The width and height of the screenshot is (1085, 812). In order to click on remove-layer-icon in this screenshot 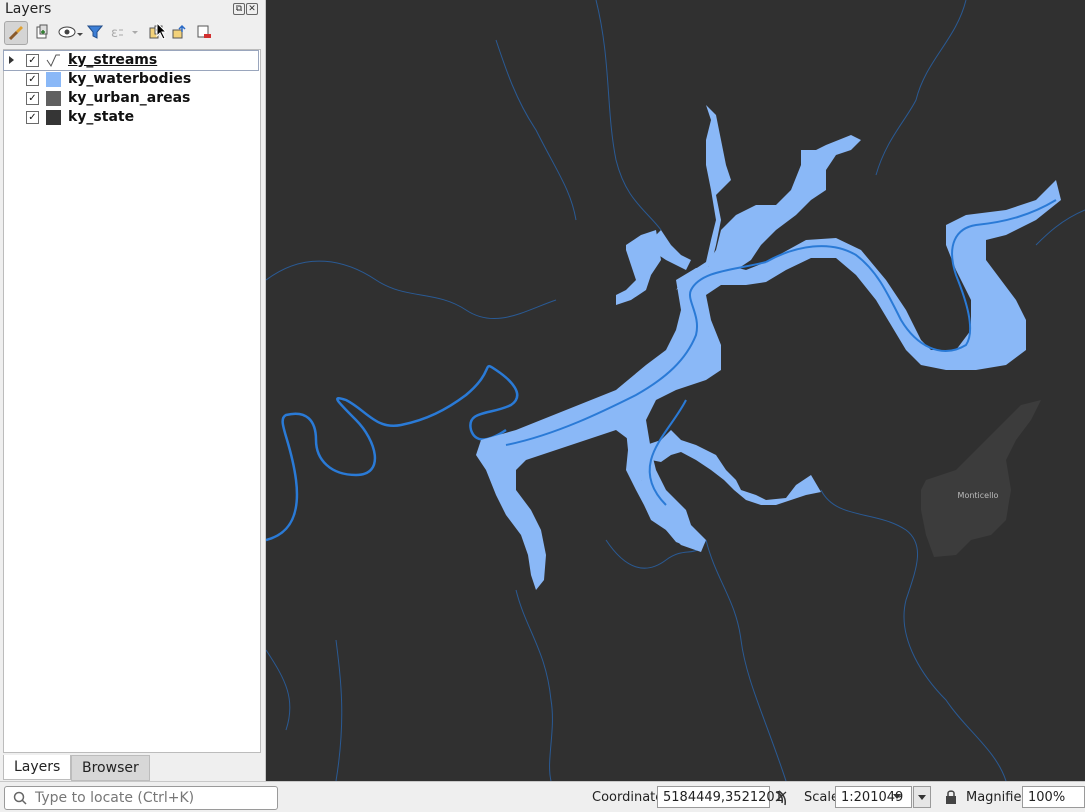, I will do `click(204, 32)`.